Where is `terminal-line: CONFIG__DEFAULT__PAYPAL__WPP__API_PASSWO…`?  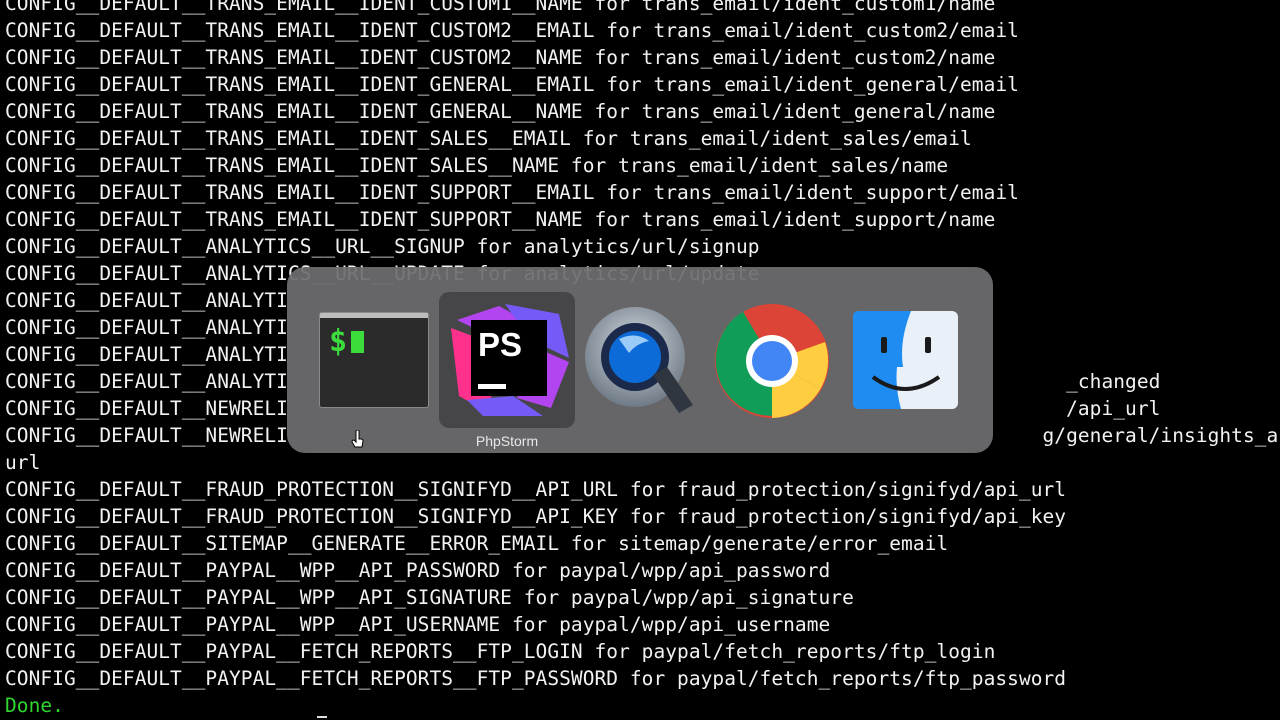 terminal-line: CONFIG__DEFAULT__PAYPAL__WPP__API_PASSWO… is located at coordinates (418, 570).